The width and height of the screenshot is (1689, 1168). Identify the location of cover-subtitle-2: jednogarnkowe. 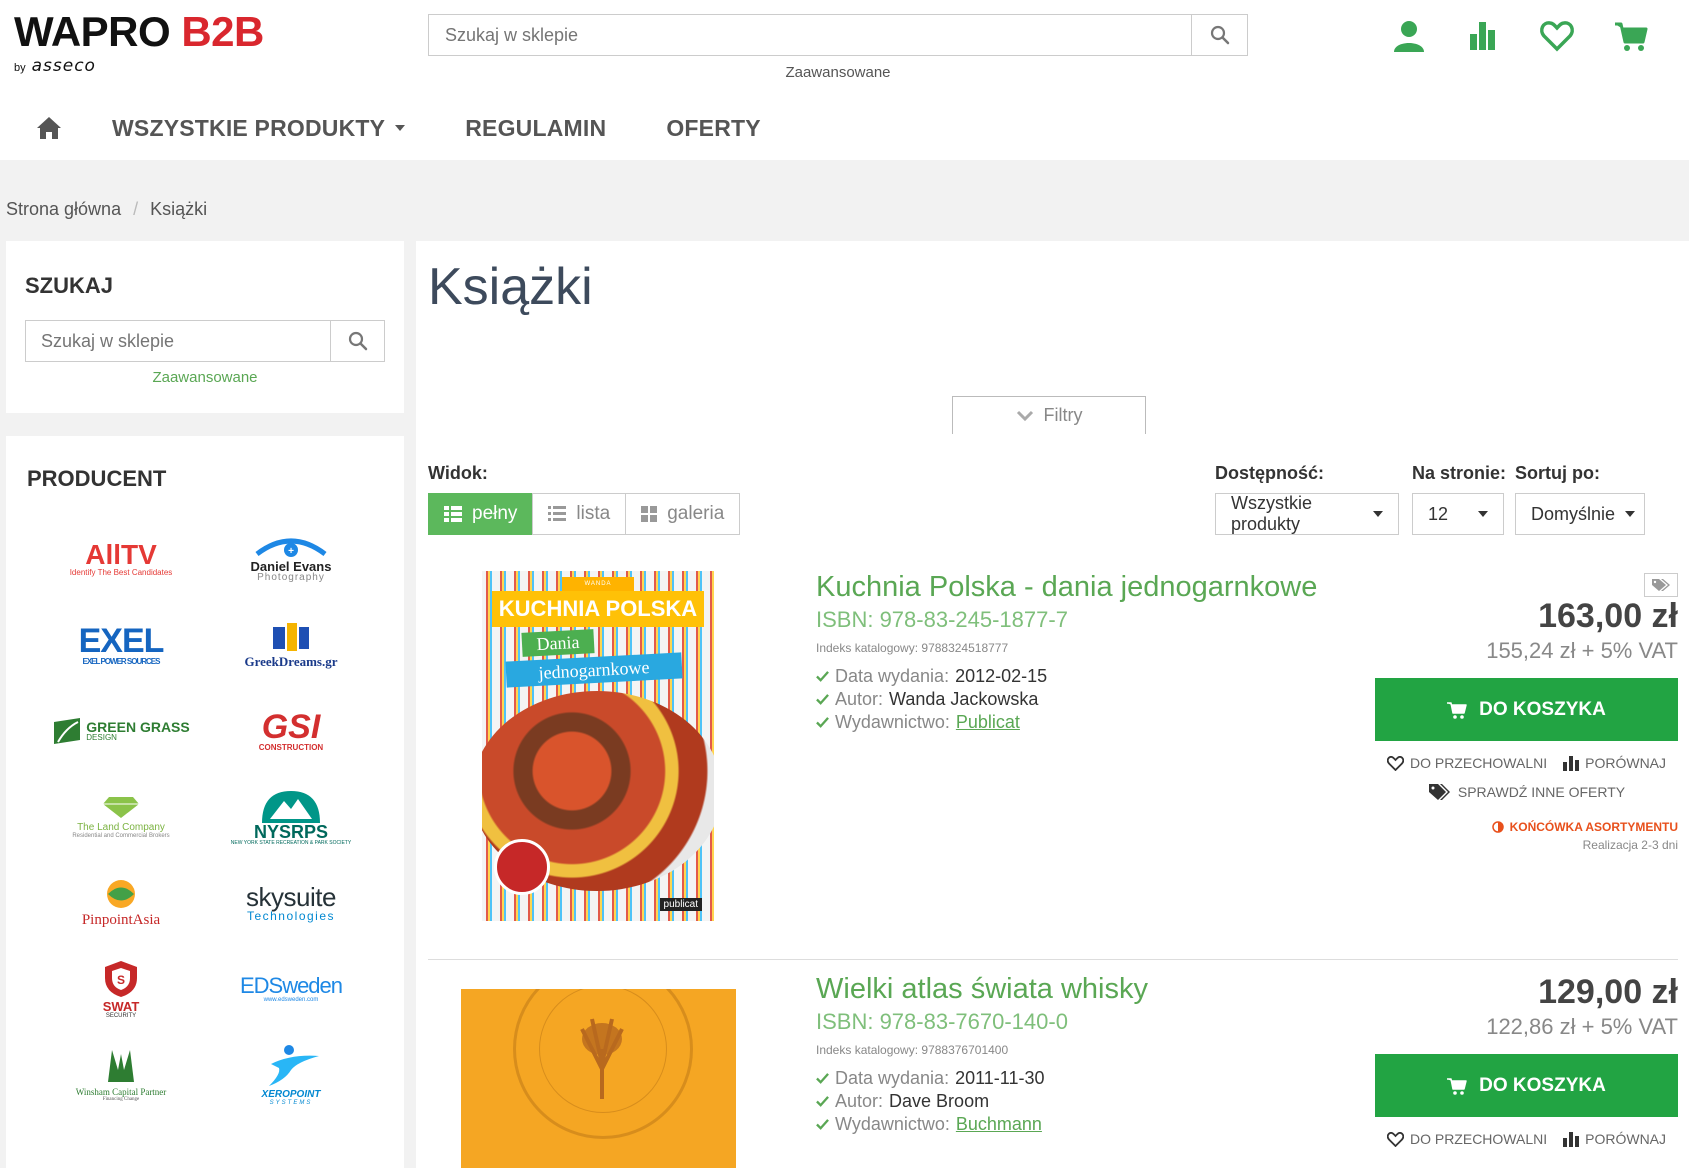
(594, 670).